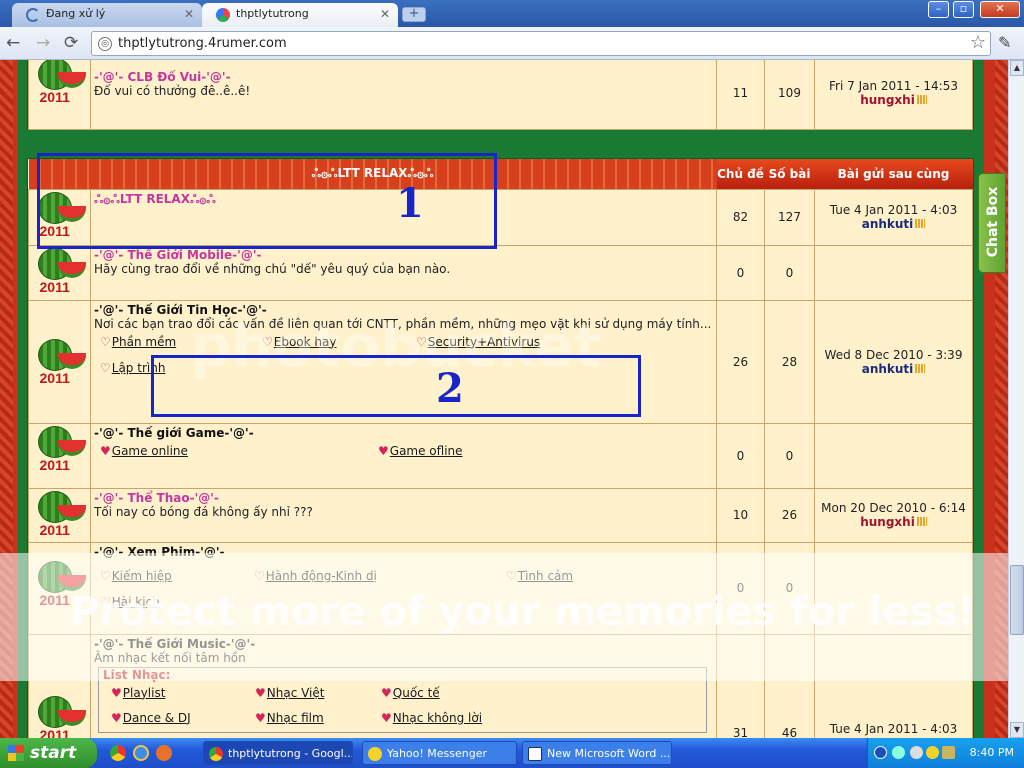 Image resolution: width=1024 pixels, height=768 pixels. I want to click on tab-title: thptlytutrong, so click(272, 13).